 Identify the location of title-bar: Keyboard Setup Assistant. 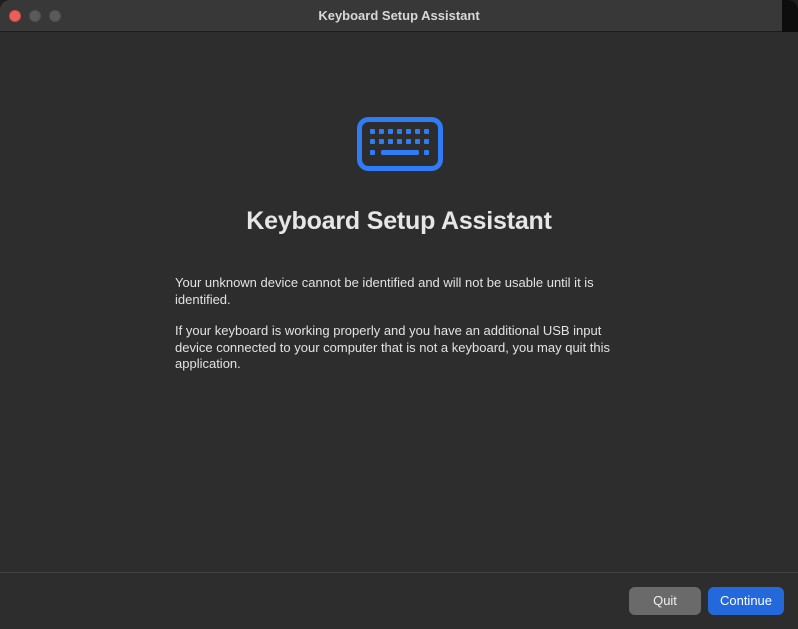
(399, 16).